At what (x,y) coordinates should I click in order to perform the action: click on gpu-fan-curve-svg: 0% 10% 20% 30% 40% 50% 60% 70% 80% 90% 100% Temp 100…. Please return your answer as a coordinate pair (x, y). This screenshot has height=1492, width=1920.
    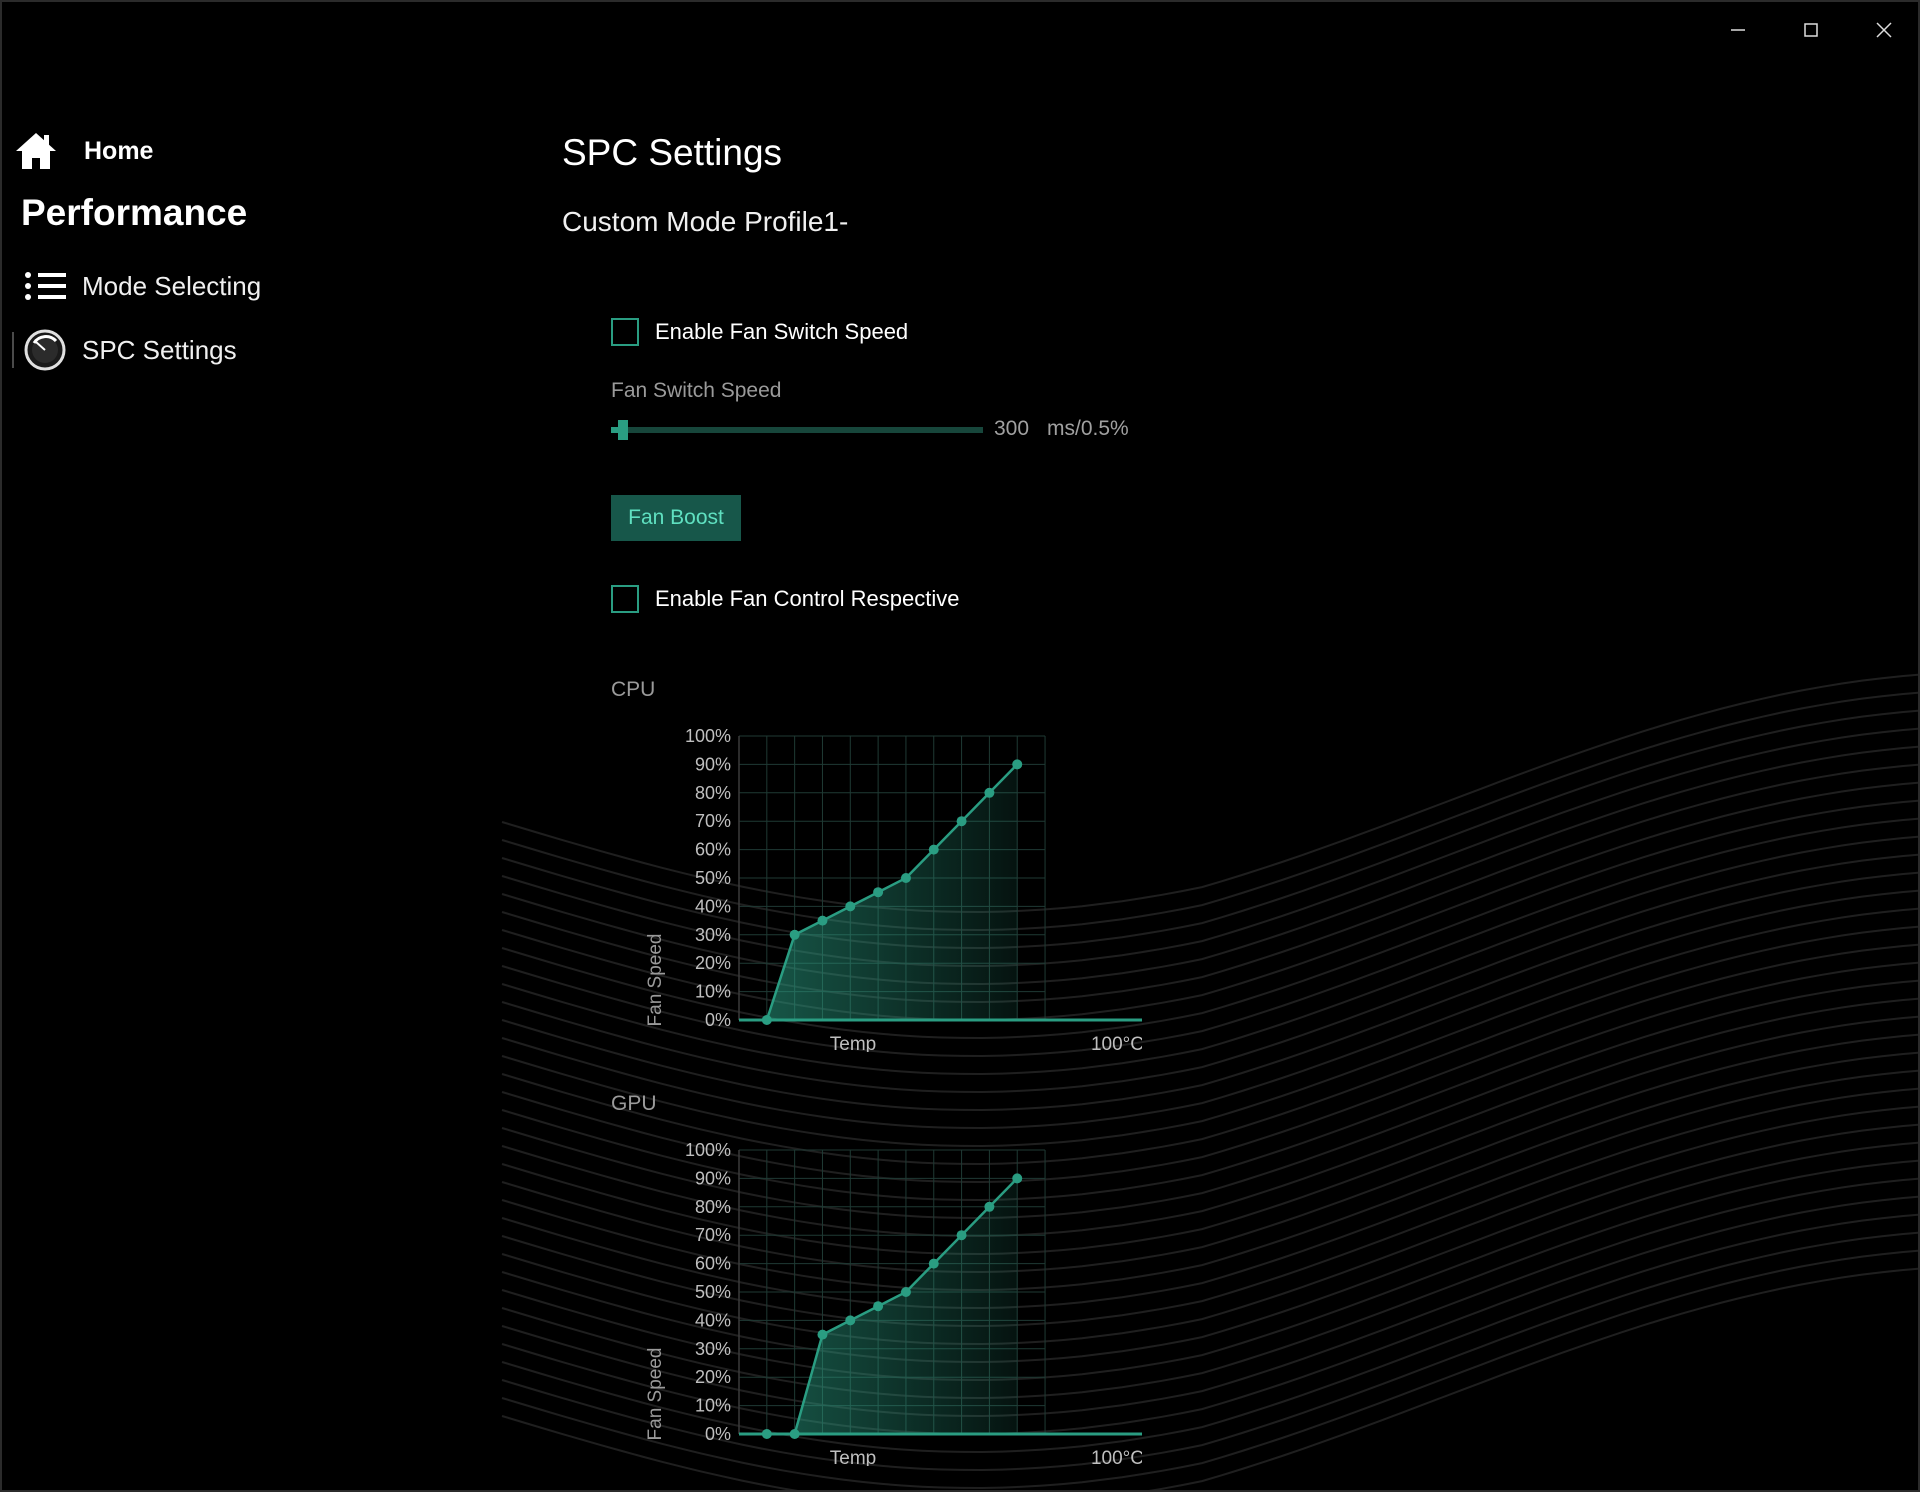
    Looking at the image, I should click on (895, 1302).